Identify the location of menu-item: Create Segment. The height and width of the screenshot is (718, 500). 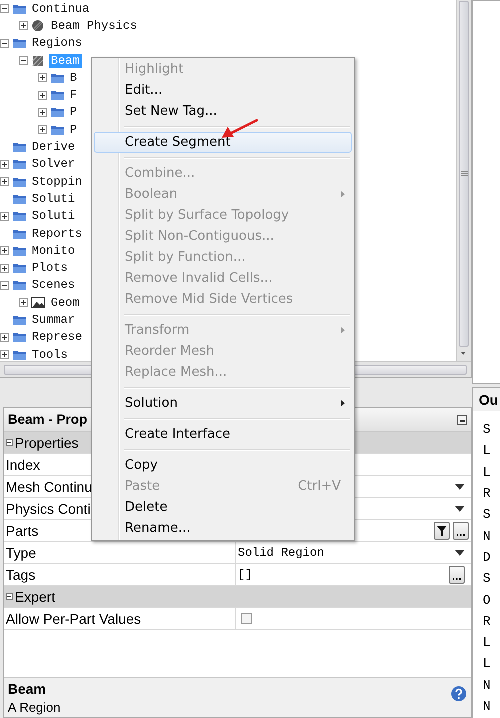
(223, 142).